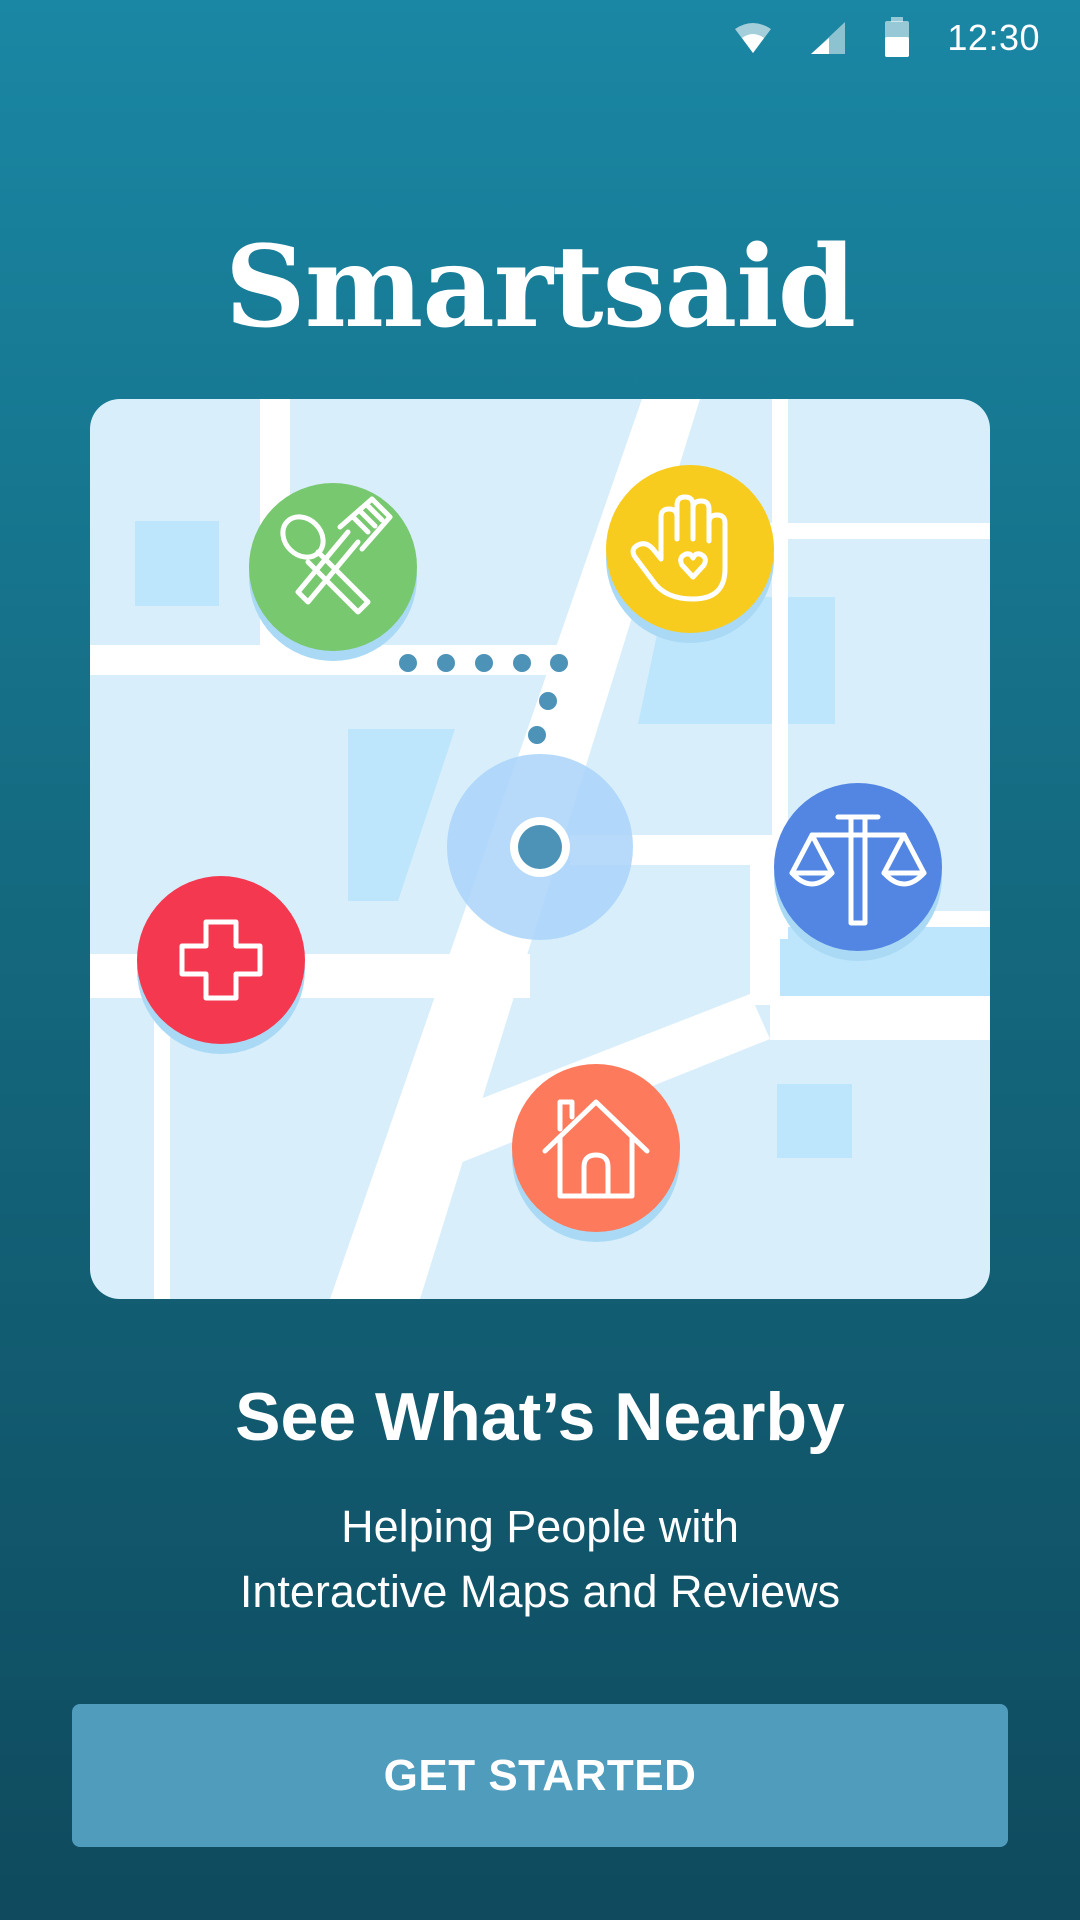 The image size is (1080, 1920). Describe the element at coordinates (858, 872) in the screenshot. I see `legal-marker` at that location.